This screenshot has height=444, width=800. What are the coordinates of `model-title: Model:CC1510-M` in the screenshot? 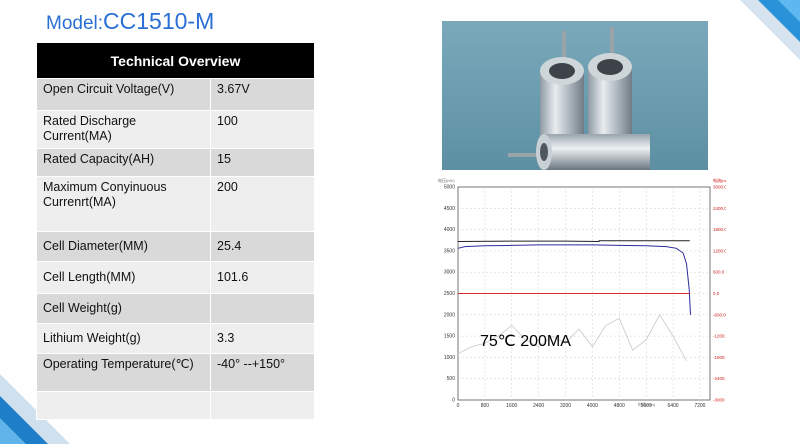 It's located at (130, 21).